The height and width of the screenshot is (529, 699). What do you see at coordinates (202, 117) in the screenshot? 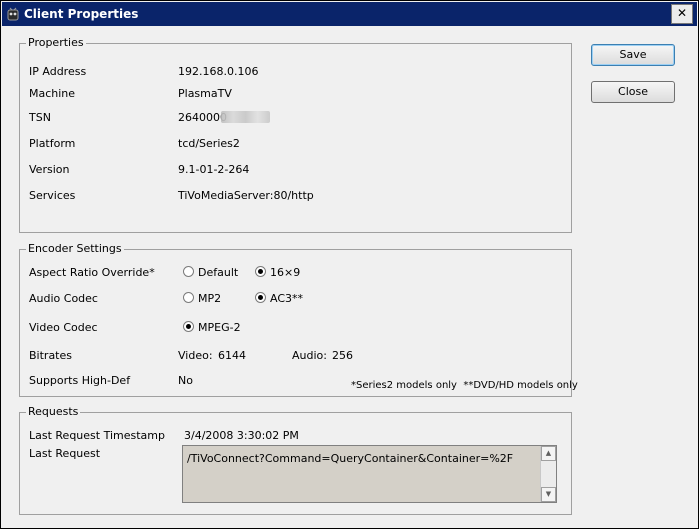
I see `tsn-value: 2640000` at bounding box center [202, 117].